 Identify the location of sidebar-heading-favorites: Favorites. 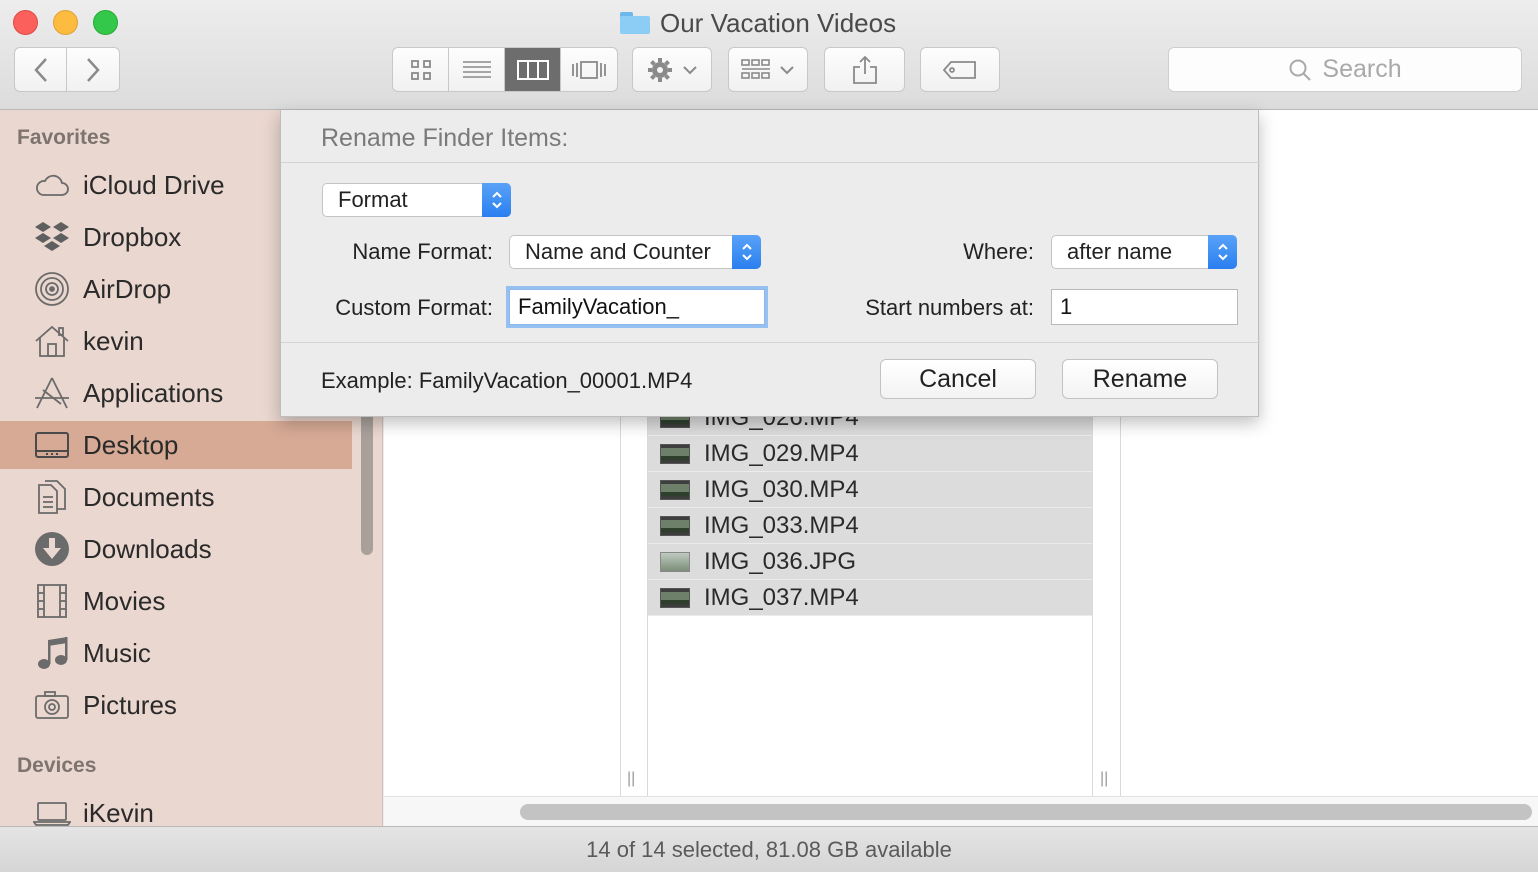
(64, 137).